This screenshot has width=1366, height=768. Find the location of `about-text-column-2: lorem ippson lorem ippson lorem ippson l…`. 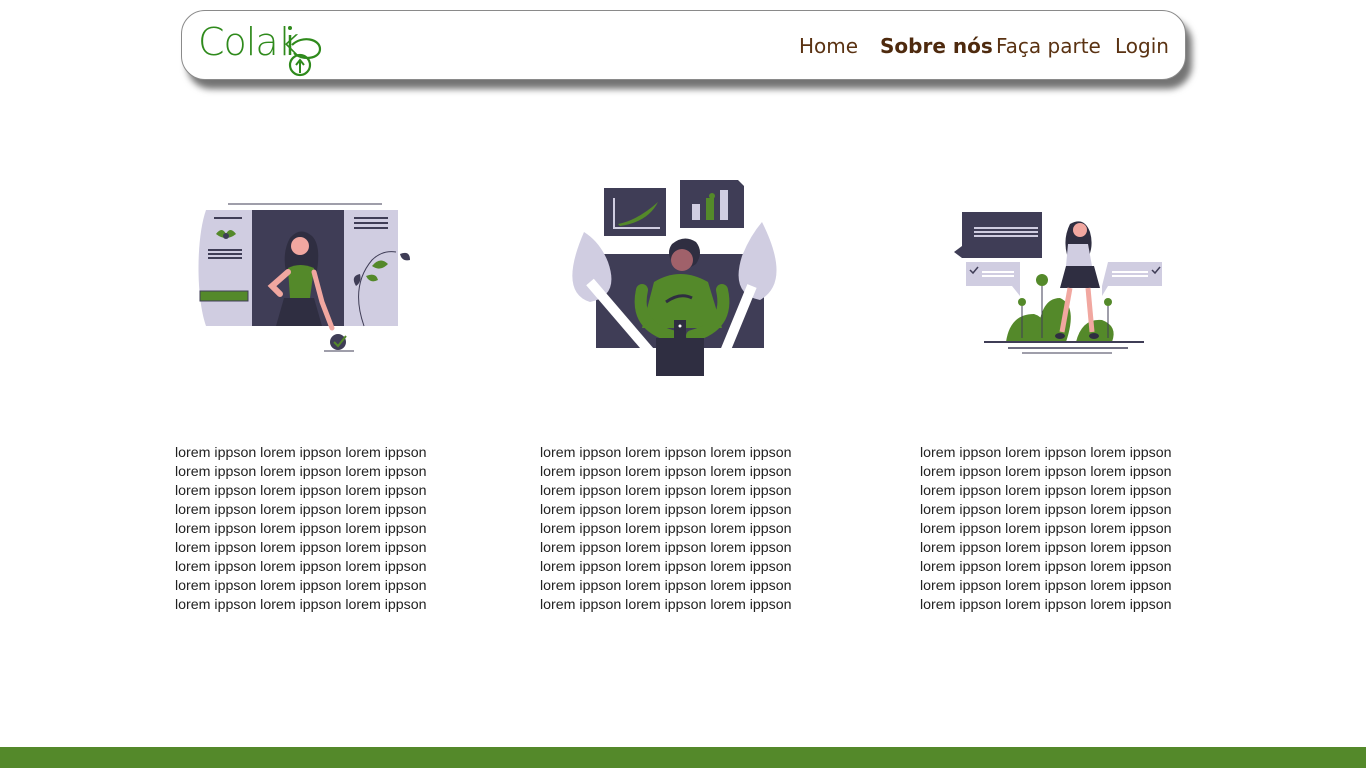

about-text-column-2: lorem ippson lorem ippson lorem ippson l… is located at coordinates (685, 529).